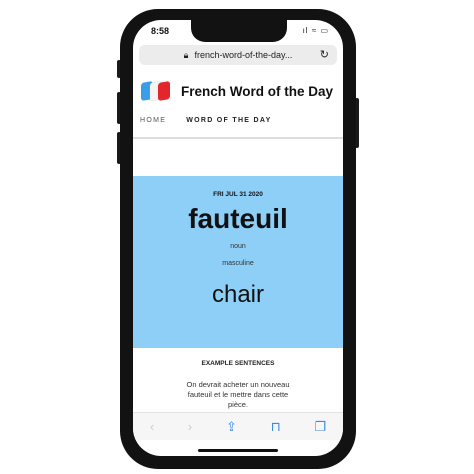  What do you see at coordinates (160, 31) in the screenshot?
I see `status-time: 8:58` at bounding box center [160, 31].